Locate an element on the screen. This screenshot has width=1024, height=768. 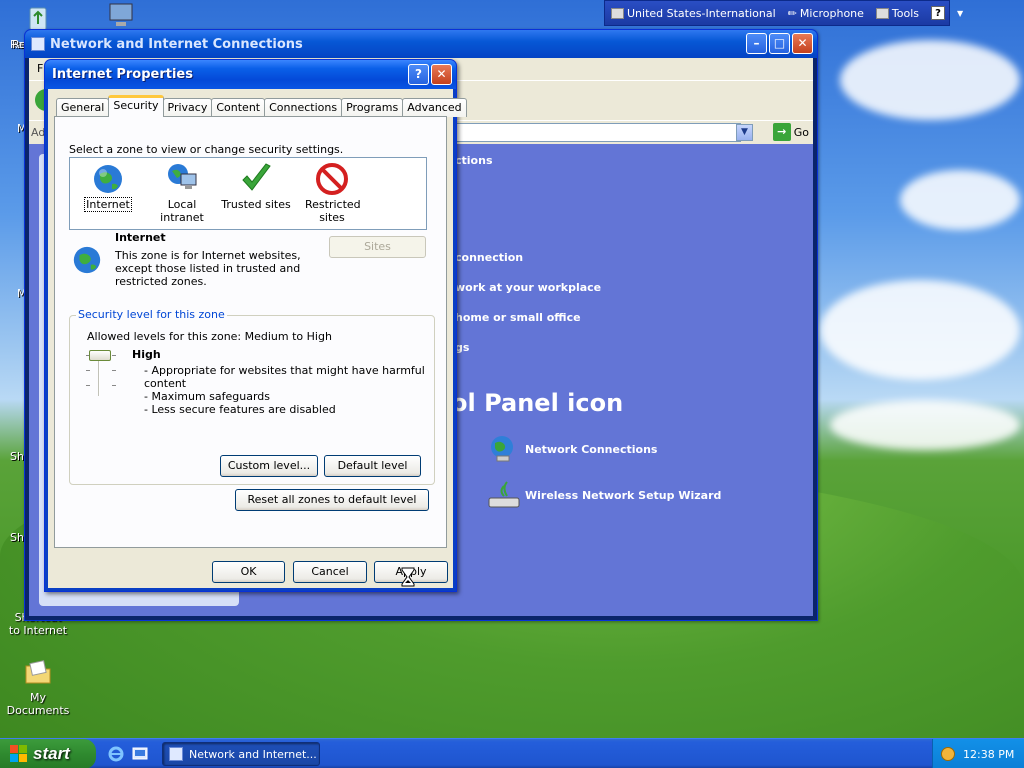
wireless-setup-item: Wireless Network Setup Wizard is located at coordinates (604, 495).